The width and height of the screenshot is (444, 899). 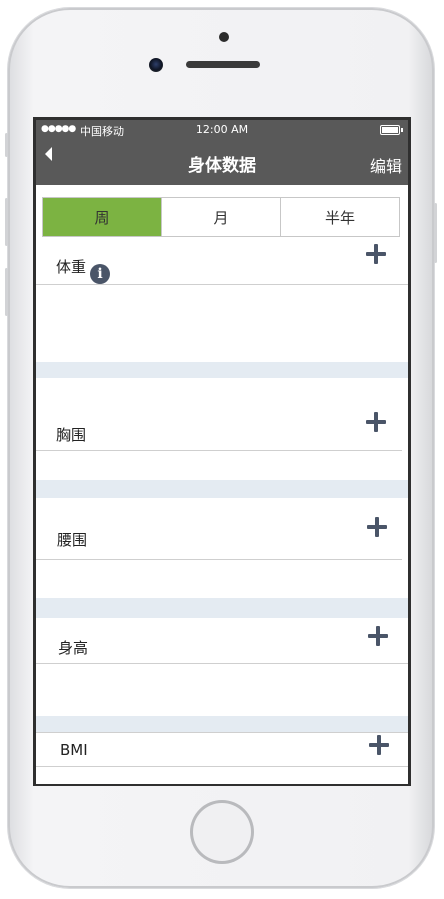 I want to click on status-bar: ●●●●● 中国移动 12:00 AM, so click(x=222, y=130).